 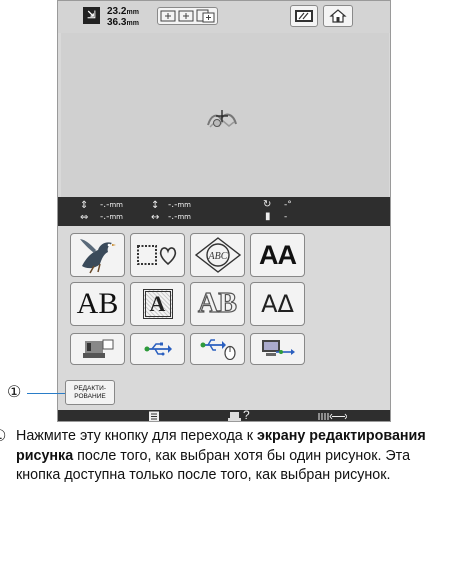 I want to click on font-ab-serif-label: AB, so click(x=97, y=303).